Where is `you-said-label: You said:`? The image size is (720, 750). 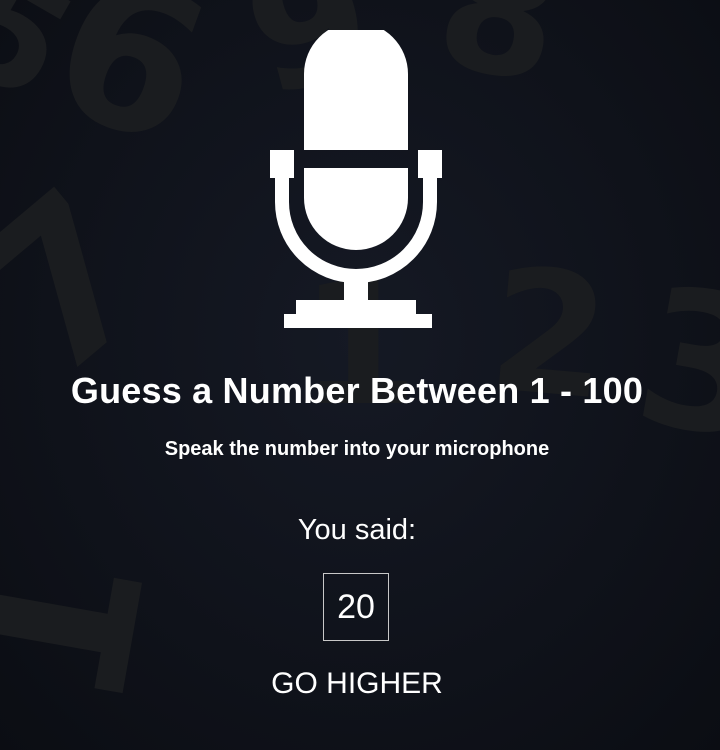 you-said-label: You said: is located at coordinates (357, 530).